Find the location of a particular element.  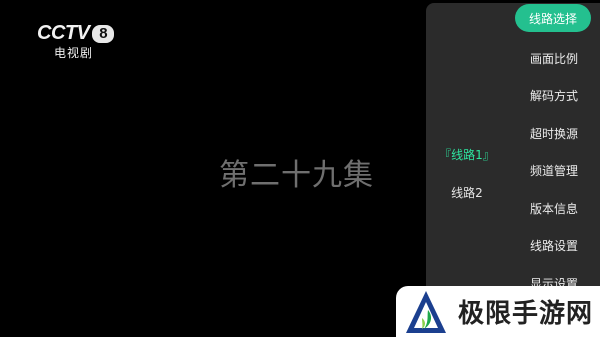

menu-item-route-settings: 线路设置 is located at coordinates (554, 246).